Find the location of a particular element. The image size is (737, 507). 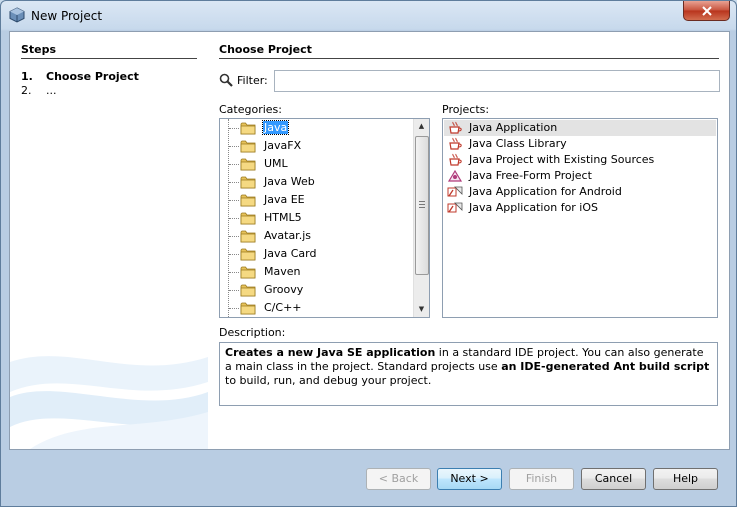

close-icon is located at coordinates (706, 10).